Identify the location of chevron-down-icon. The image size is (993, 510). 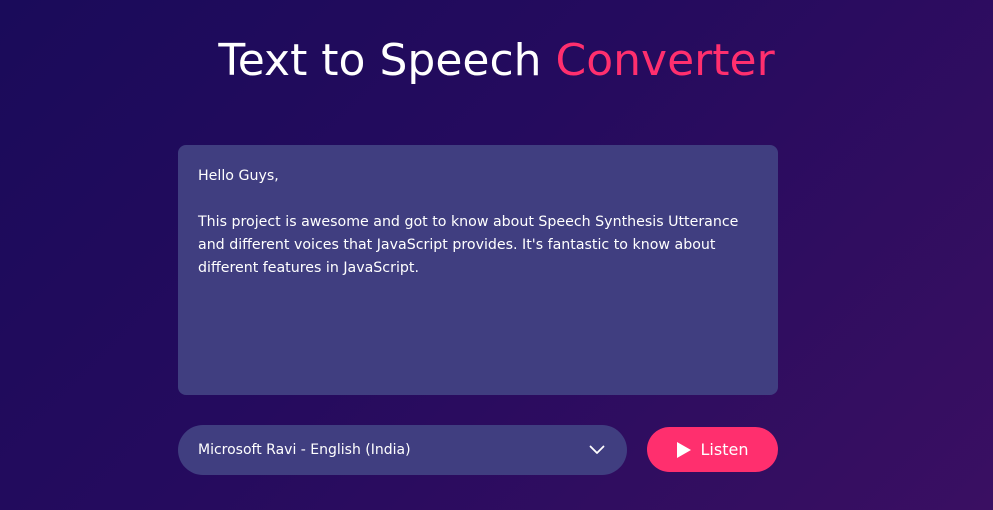
(597, 449).